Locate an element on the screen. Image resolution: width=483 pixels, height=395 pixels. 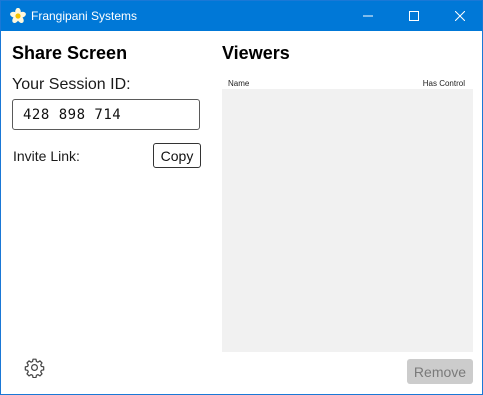
minimize-icon is located at coordinates (368, 16).